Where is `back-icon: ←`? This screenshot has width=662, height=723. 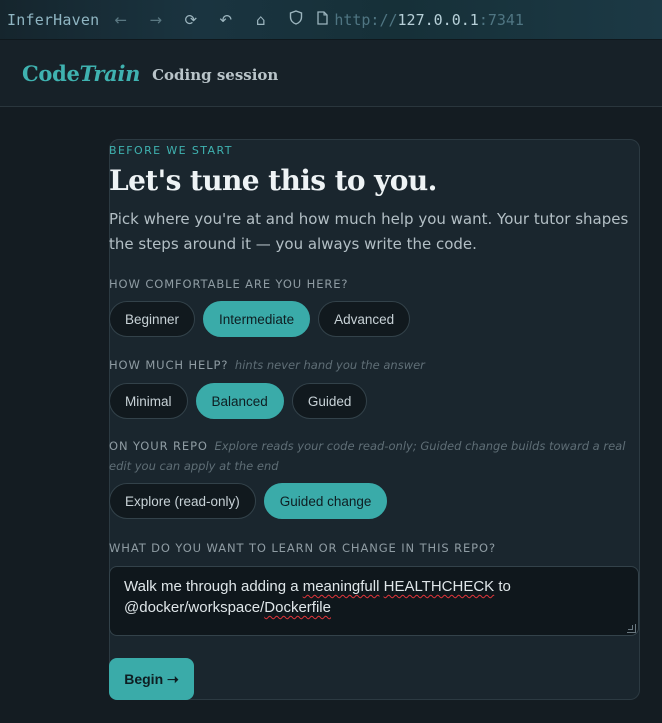 back-icon: ← is located at coordinates (120, 20).